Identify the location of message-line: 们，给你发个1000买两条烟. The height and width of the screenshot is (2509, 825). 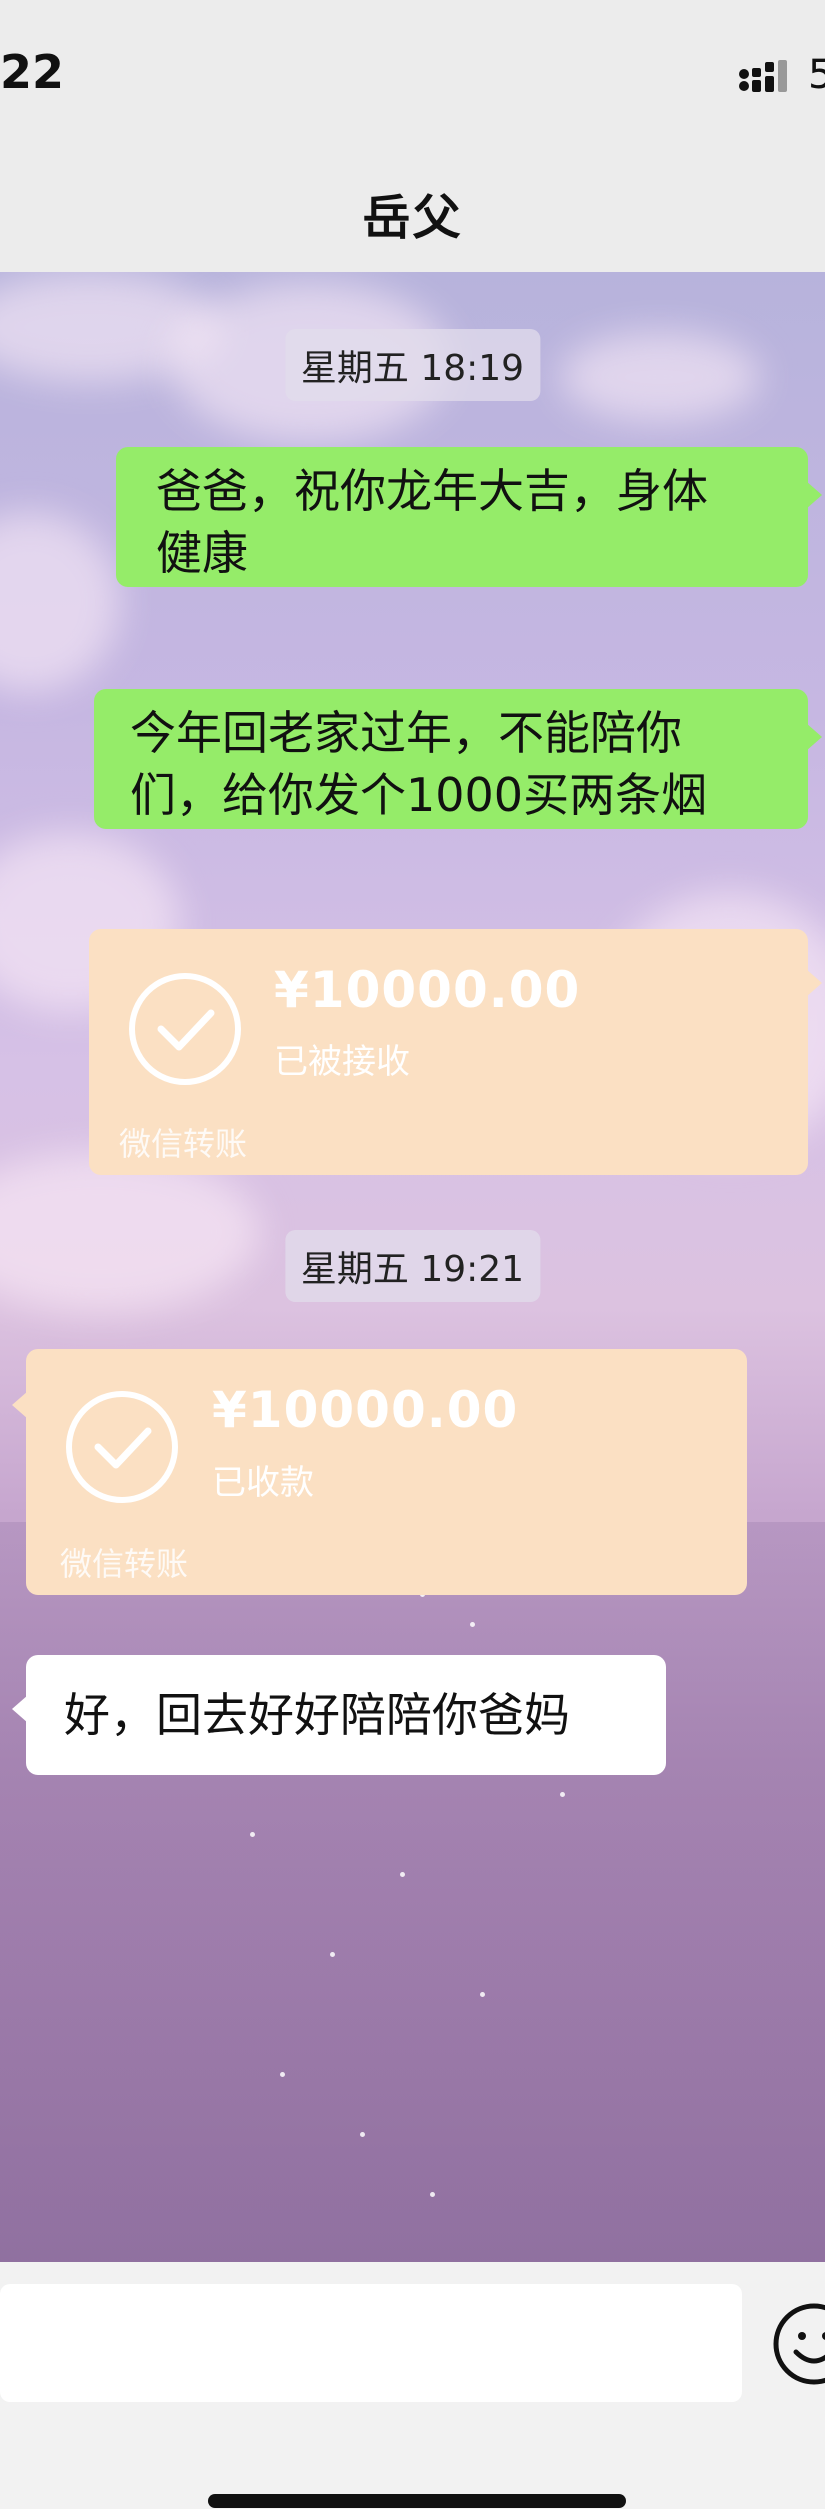
(419, 795).